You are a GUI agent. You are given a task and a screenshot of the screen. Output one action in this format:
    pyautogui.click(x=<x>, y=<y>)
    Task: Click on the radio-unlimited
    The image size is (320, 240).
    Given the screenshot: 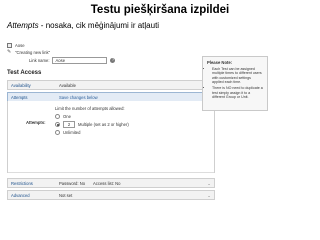 What is the action you would take?
    pyautogui.click(x=57, y=132)
    